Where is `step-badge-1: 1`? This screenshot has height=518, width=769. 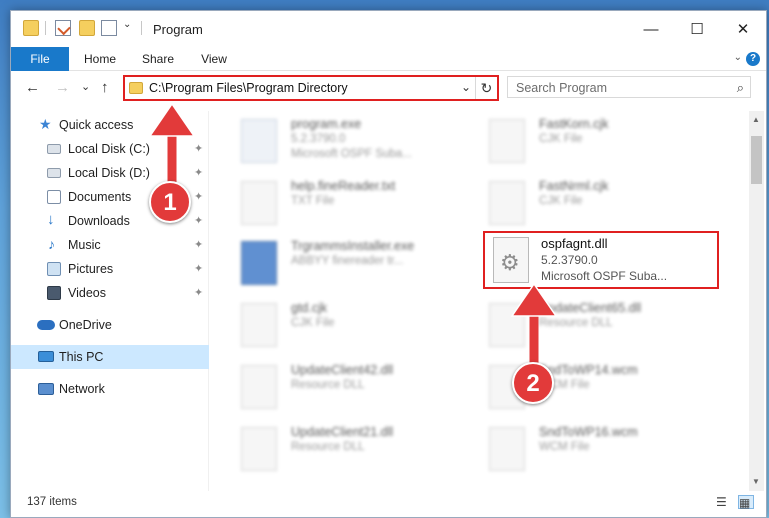 step-badge-1: 1 is located at coordinates (170, 202).